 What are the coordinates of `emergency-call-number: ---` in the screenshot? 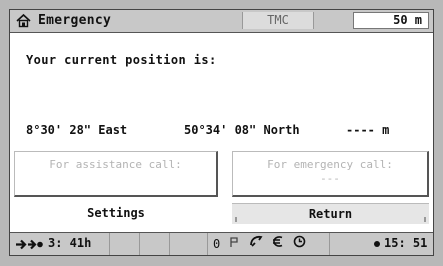 It's located at (330, 178).